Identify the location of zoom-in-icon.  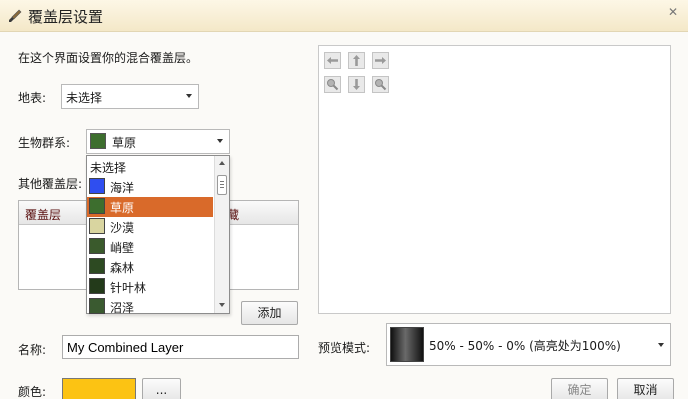
(332, 84).